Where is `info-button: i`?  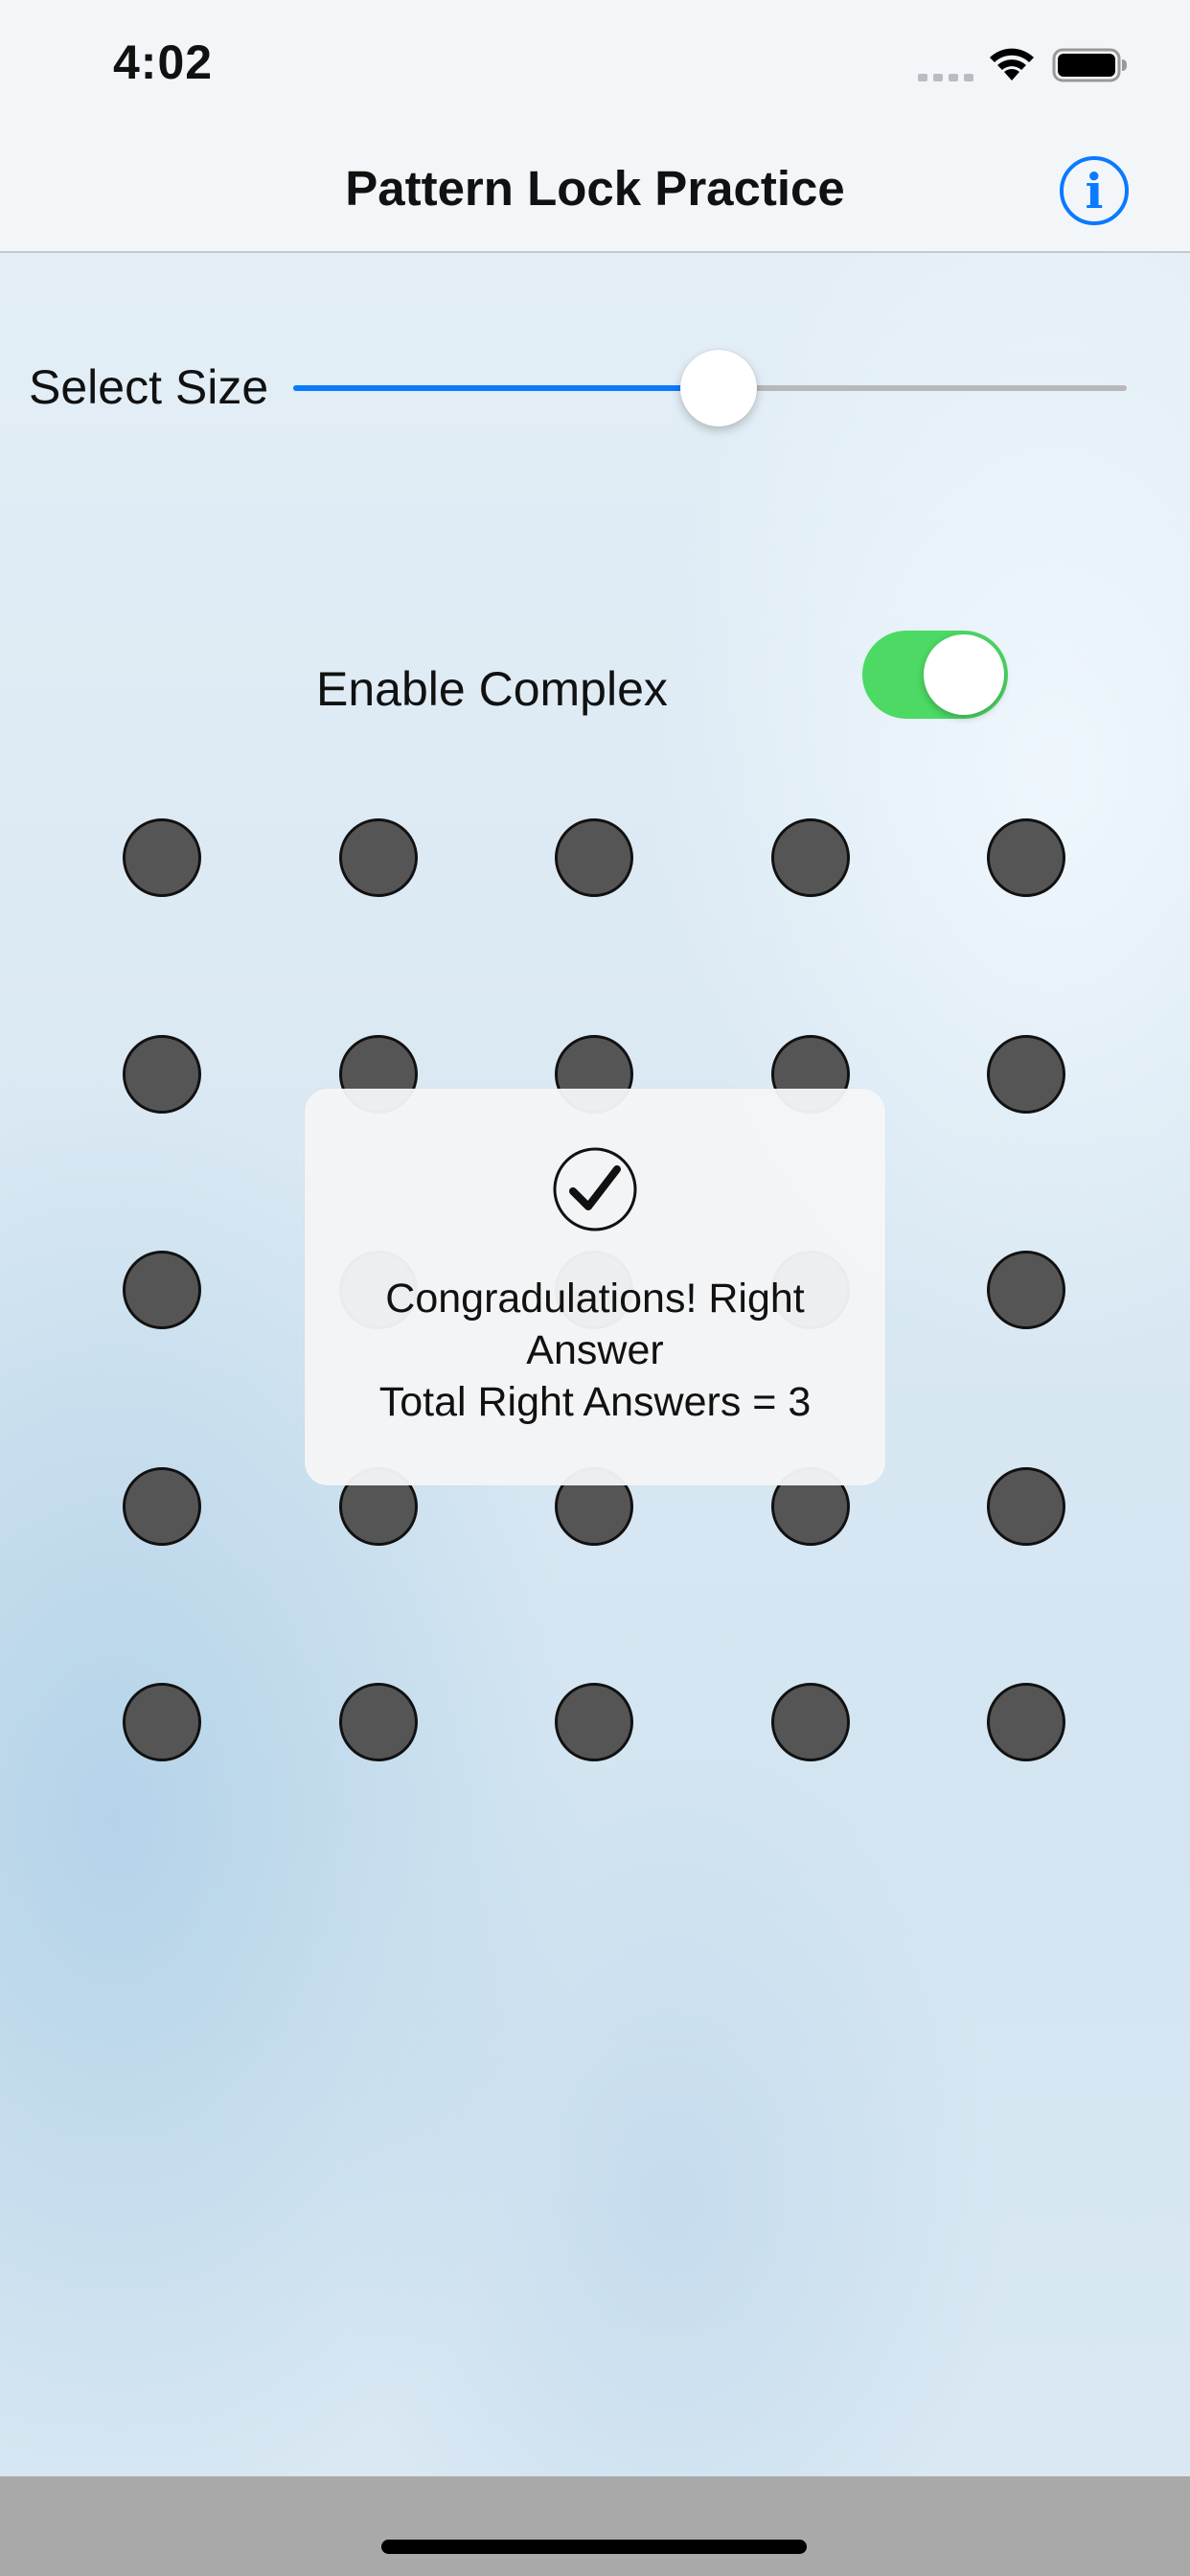 info-button: i is located at coordinates (1095, 190).